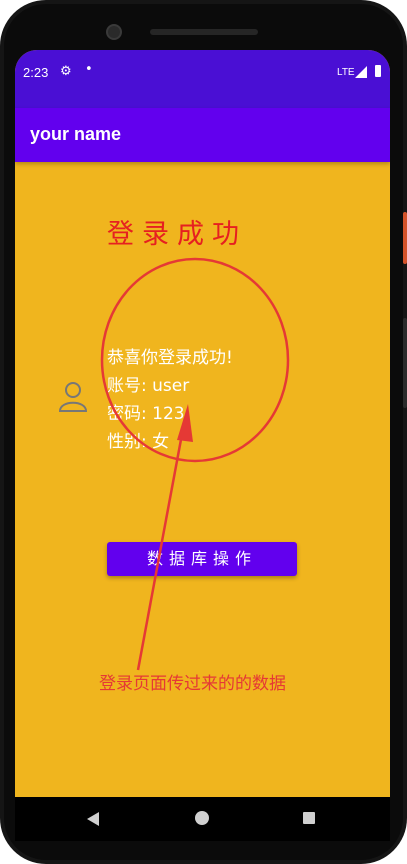 Image resolution: width=407 pixels, height=864 pixels. What do you see at coordinates (346, 72) in the screenshot?
I see `network-type: LTE` at bounding box center [346, 72].